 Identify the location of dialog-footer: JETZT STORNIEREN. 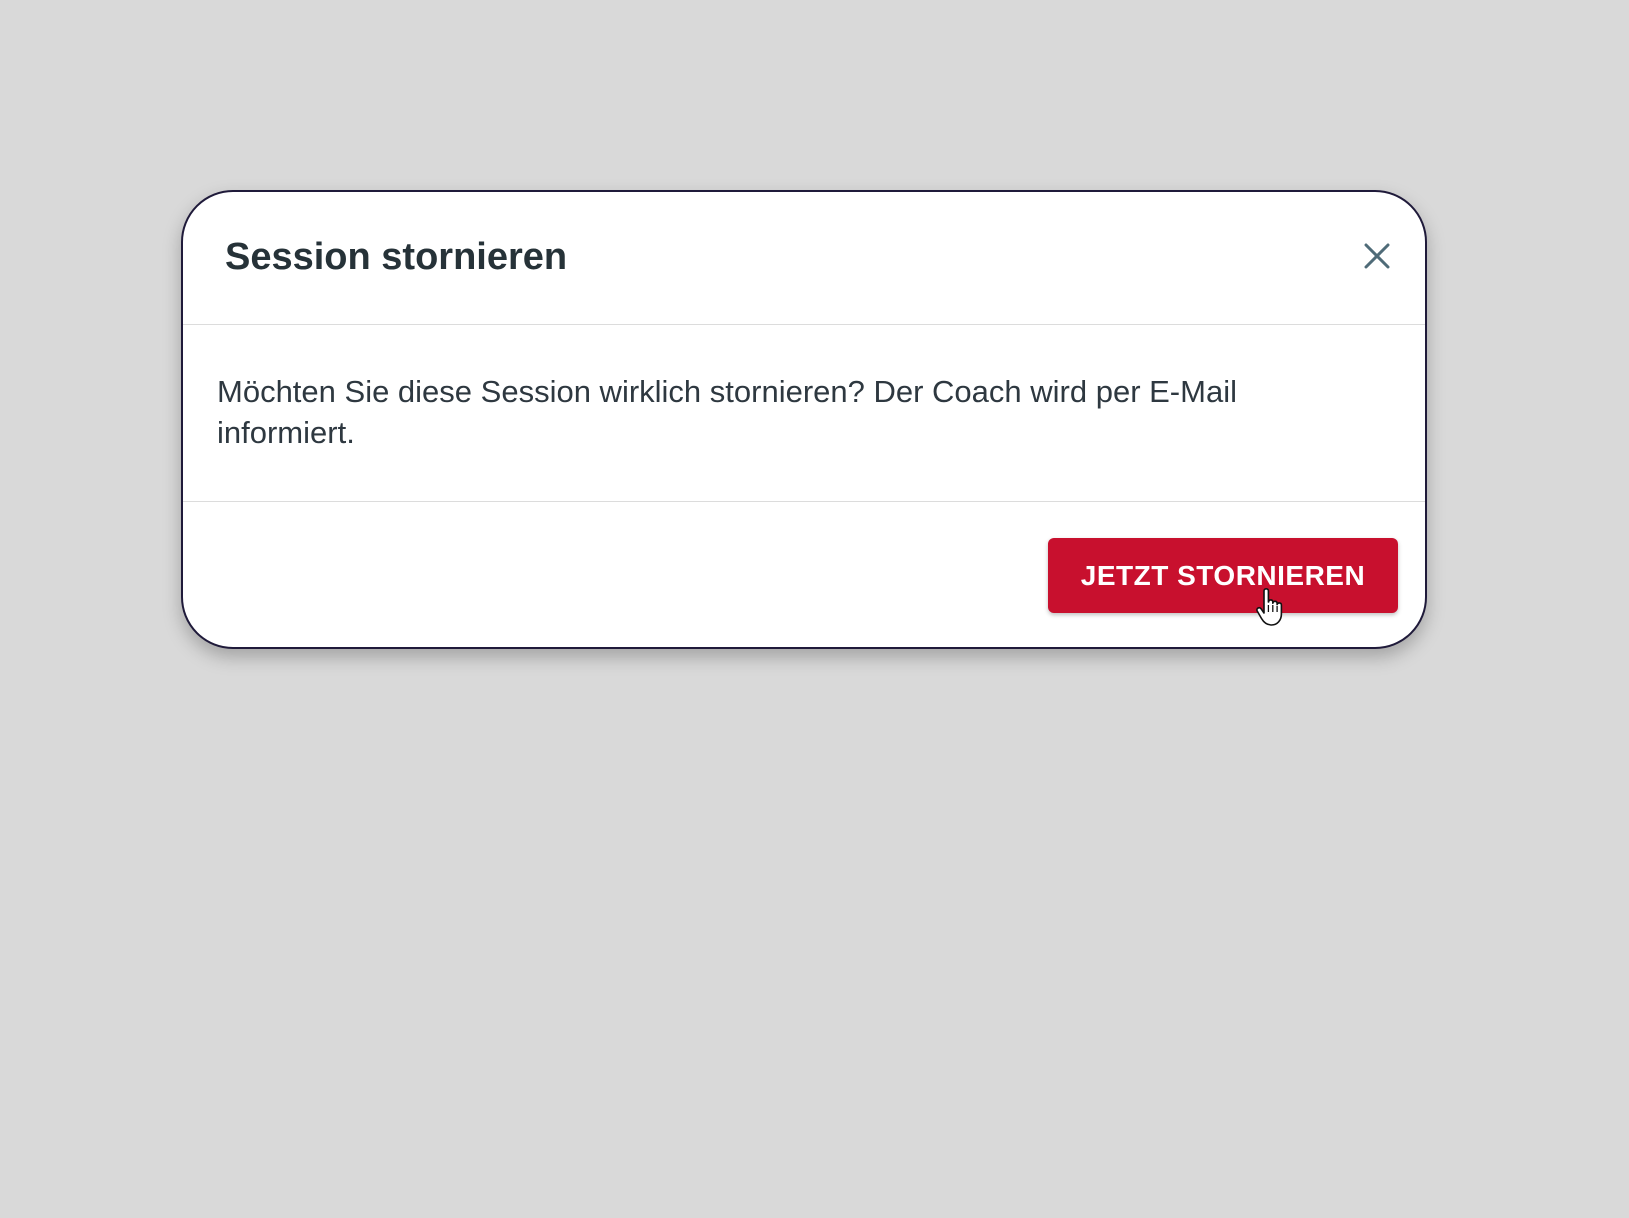
(804, 574).